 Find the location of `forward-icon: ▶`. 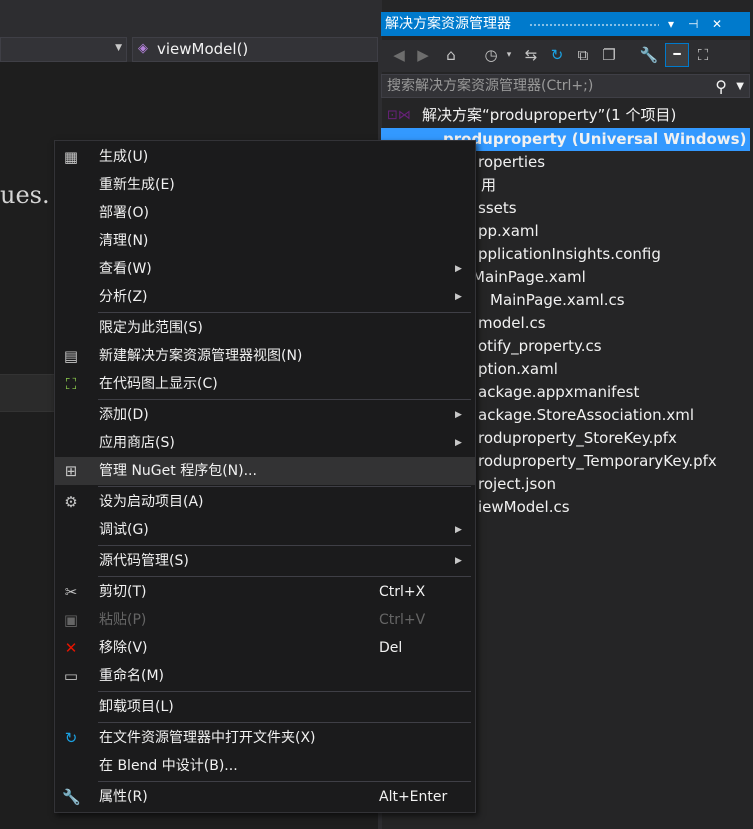

forward-icon: ▶ is located at coordinates (423, 55).